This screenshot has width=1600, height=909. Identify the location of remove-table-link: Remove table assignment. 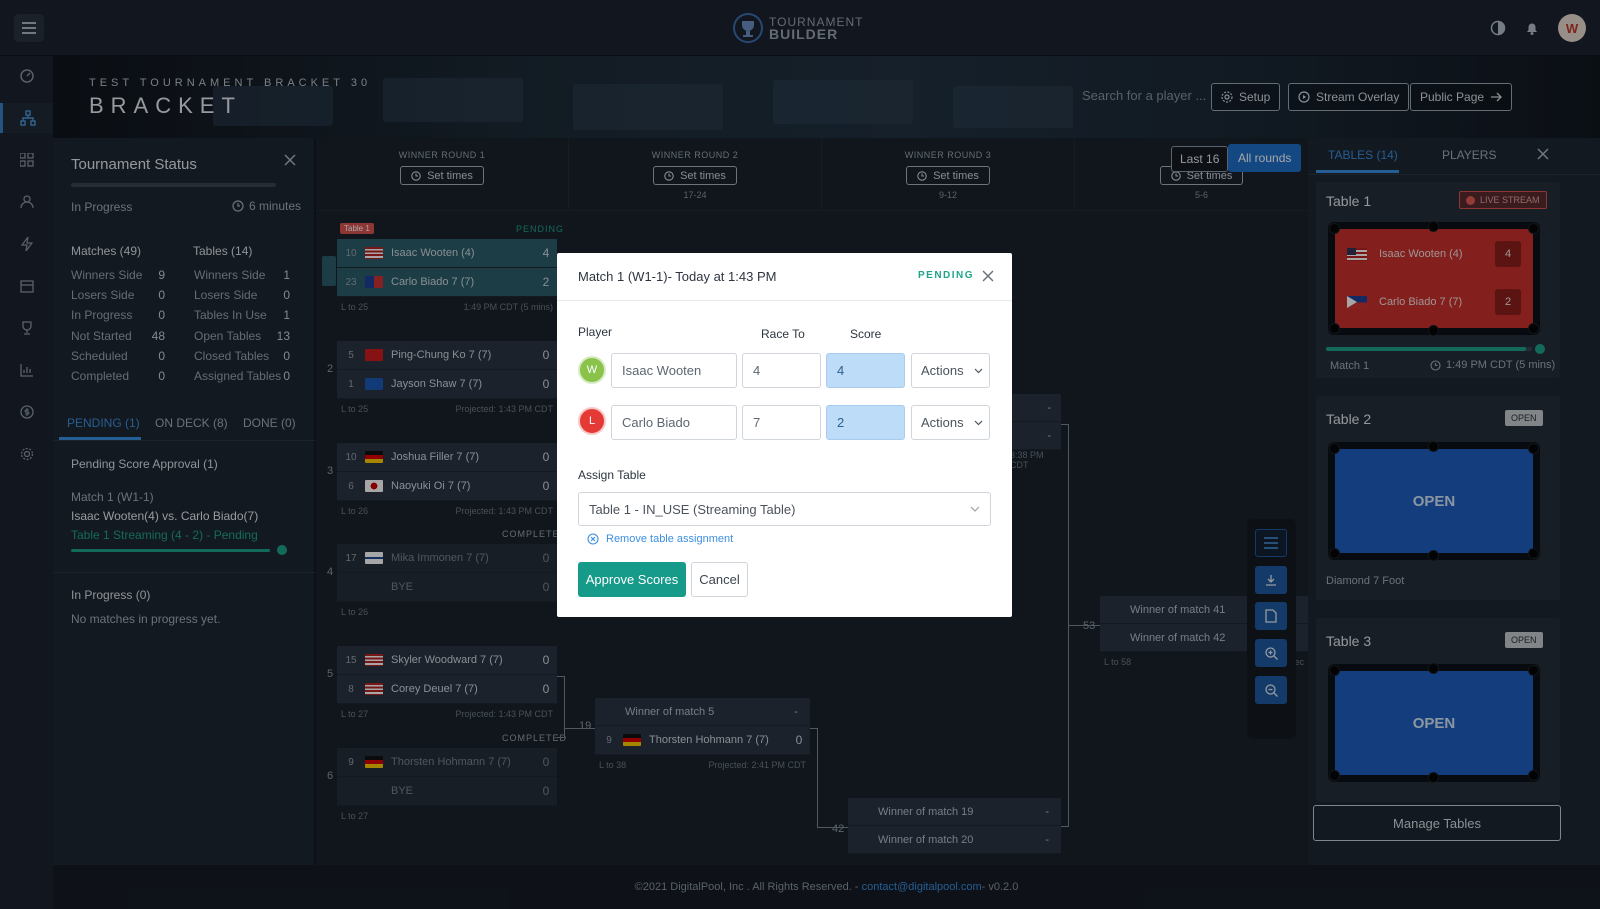
(660, 539).